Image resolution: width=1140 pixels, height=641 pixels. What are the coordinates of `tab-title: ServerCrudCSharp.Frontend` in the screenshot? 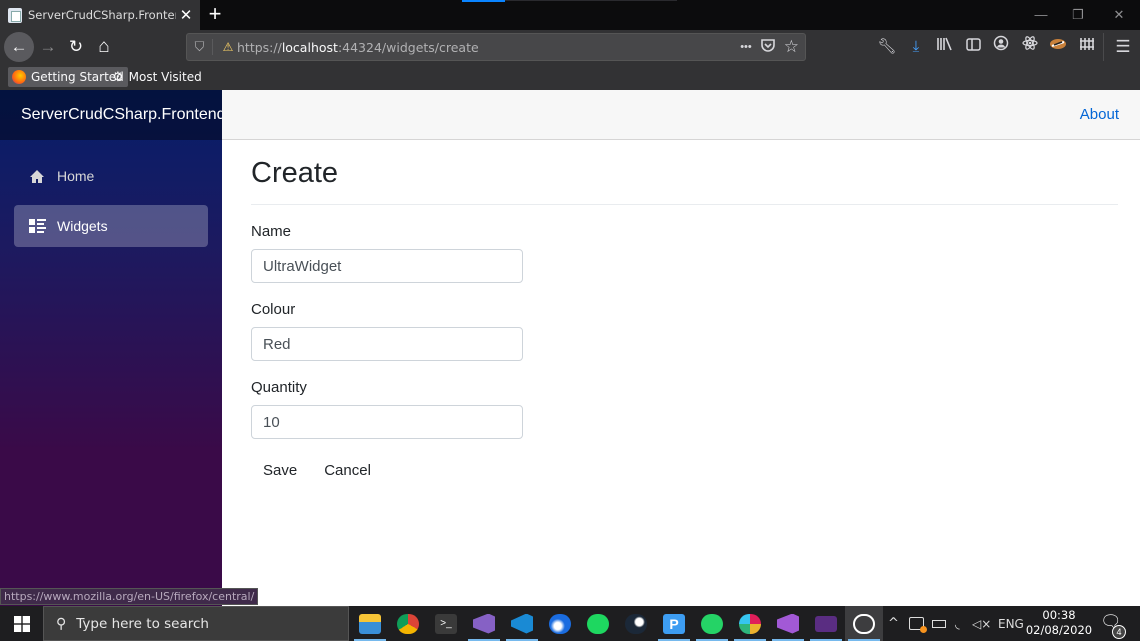 It's located at (102, 15).